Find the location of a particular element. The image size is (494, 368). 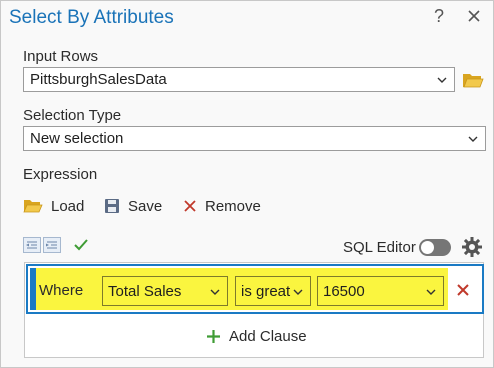

save-disk-icon is located at coordinates (112, 206).